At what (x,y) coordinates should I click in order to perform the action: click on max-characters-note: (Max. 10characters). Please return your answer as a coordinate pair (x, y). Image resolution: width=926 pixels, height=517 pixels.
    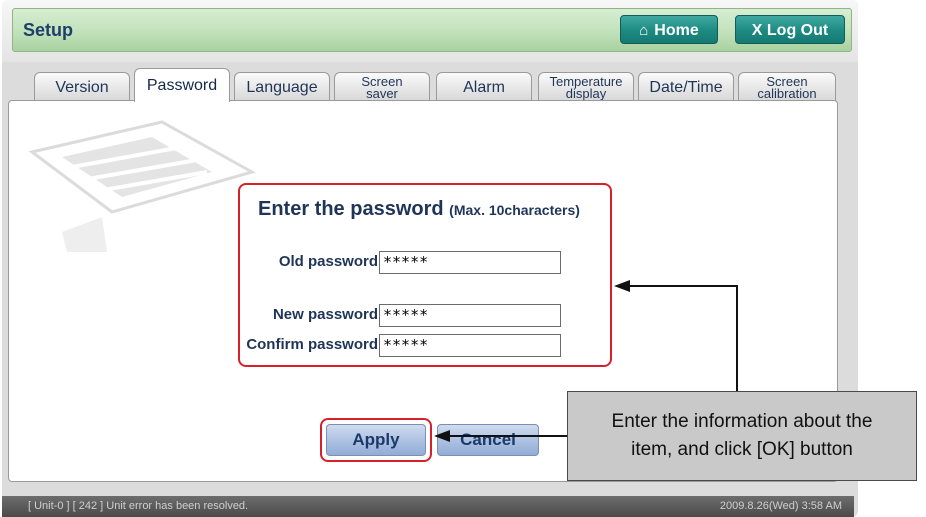
    Looking at the image, I should click on (514, 210).